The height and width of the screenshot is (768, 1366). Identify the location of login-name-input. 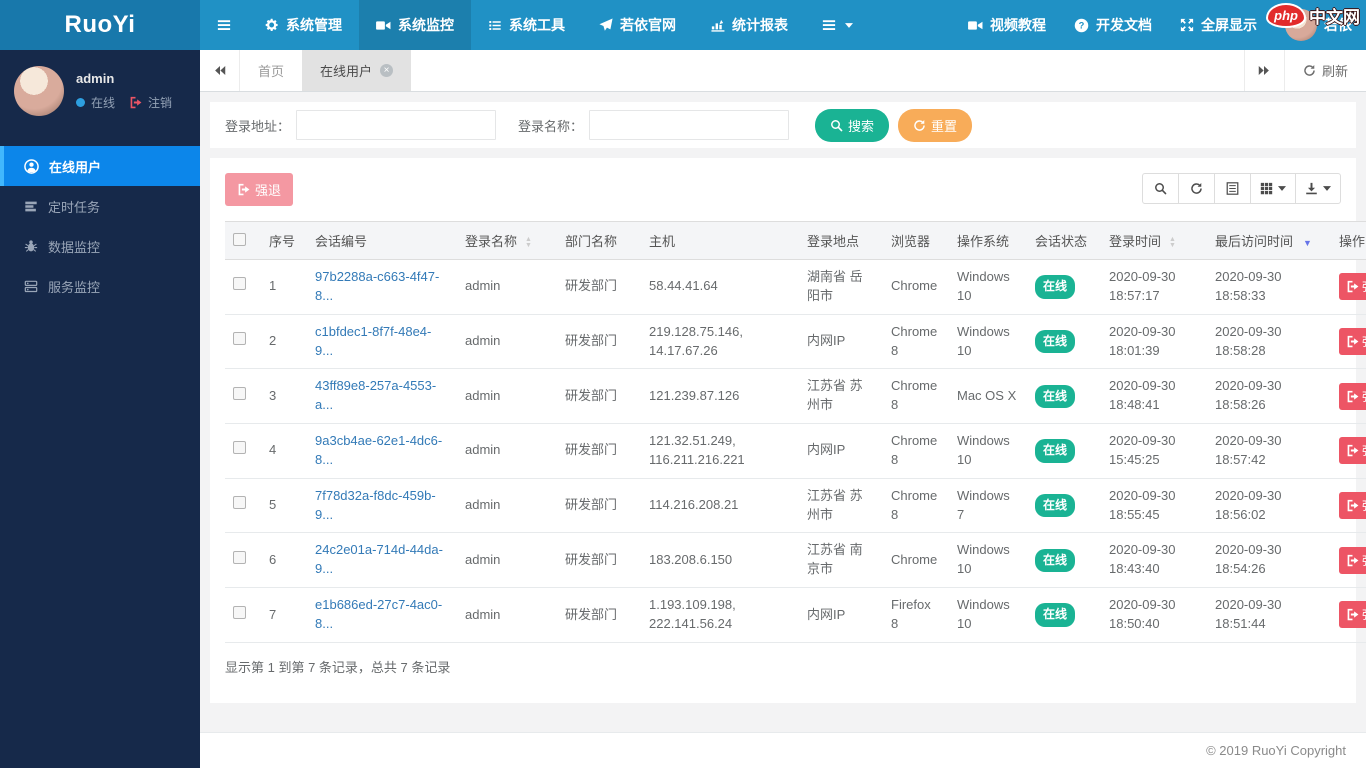
(689, 125).